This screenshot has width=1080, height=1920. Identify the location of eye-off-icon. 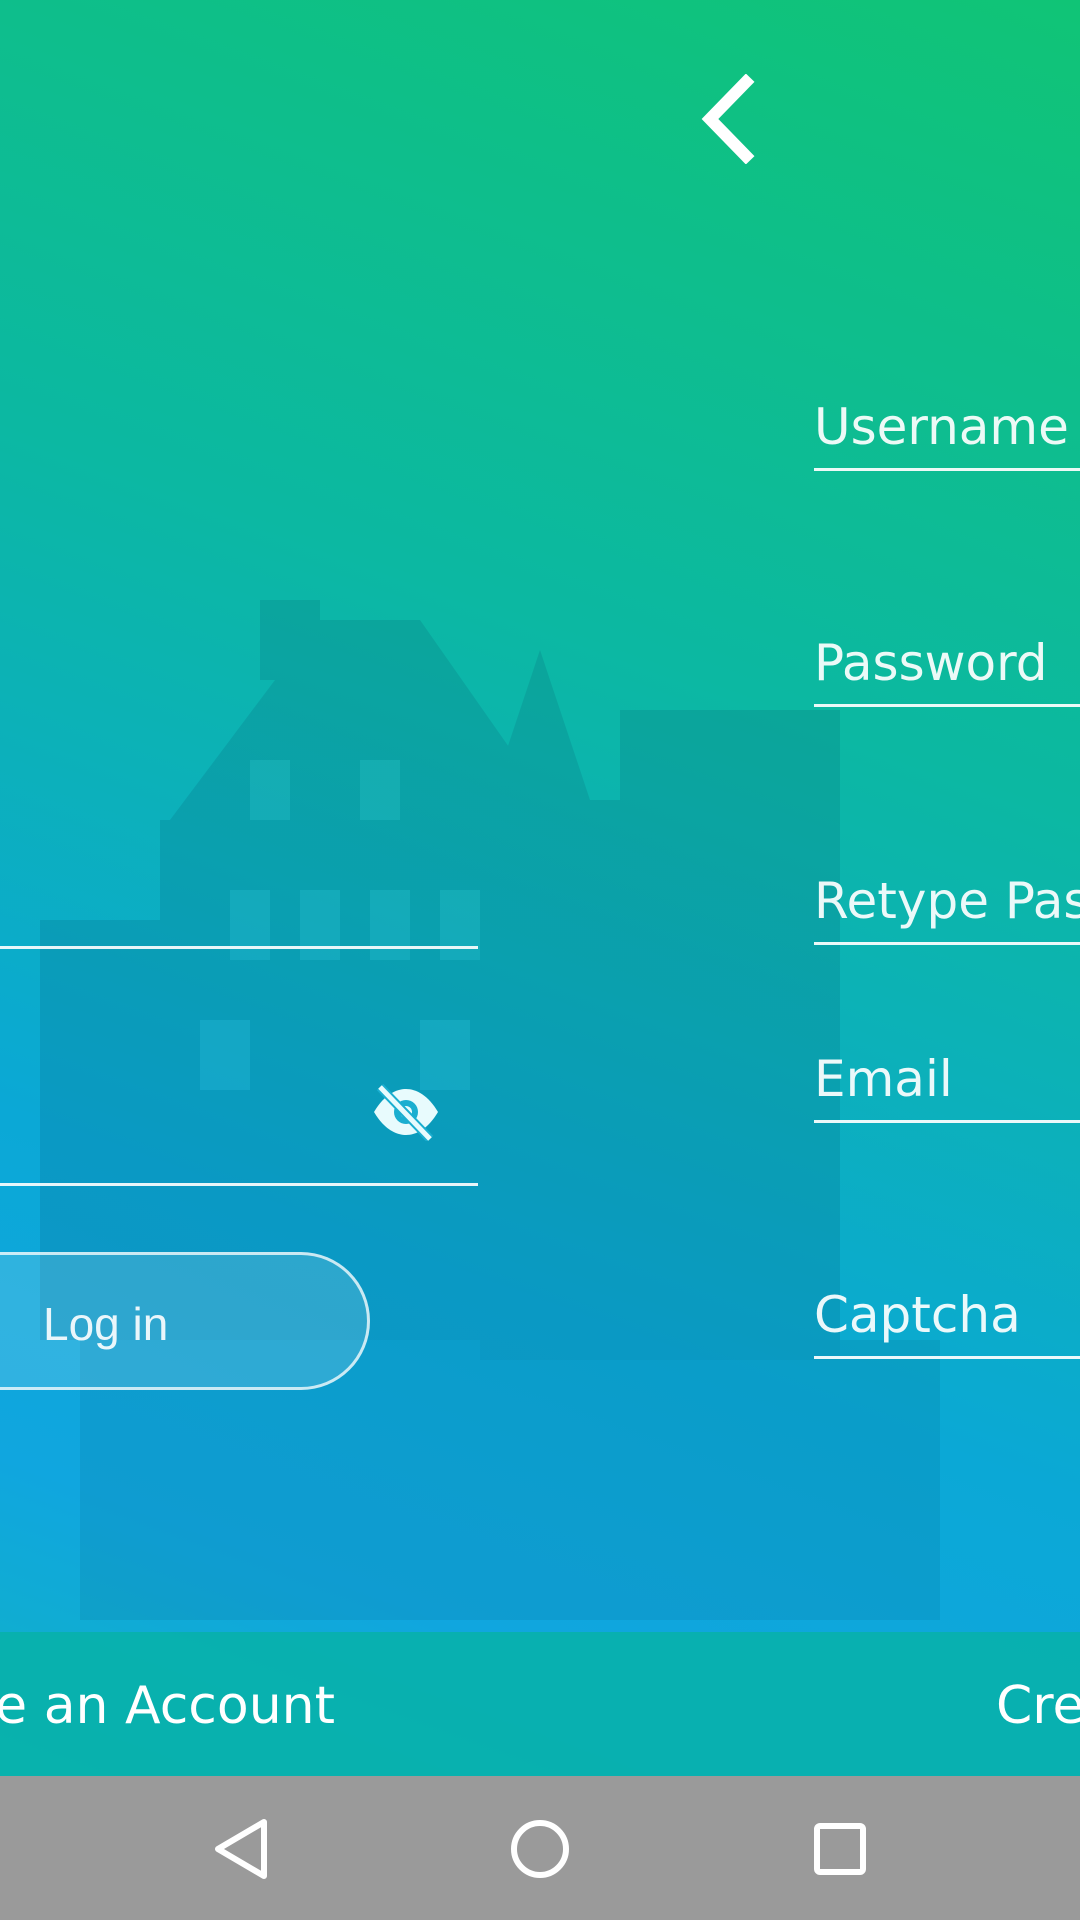
(406, 1112).